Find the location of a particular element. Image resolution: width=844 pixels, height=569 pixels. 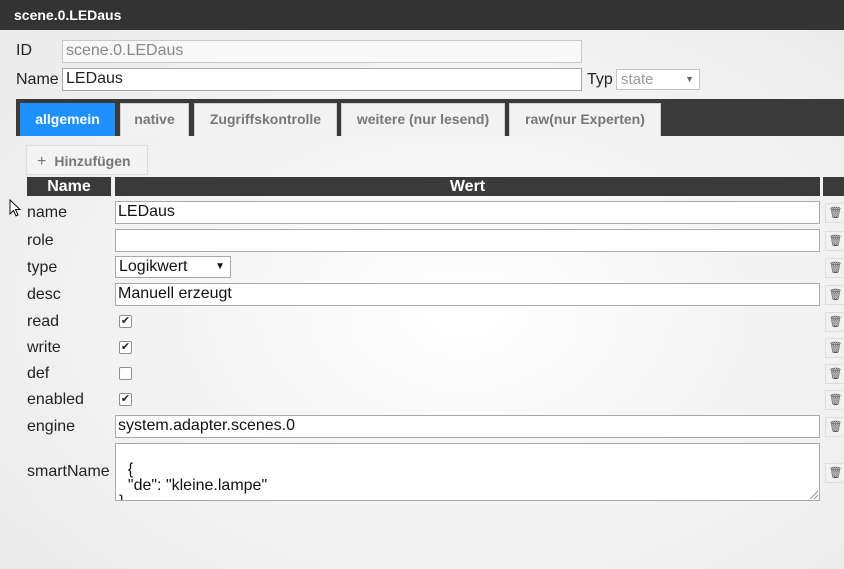

delete-button-smartname: 🗑 is located at coordinates (834, 473).